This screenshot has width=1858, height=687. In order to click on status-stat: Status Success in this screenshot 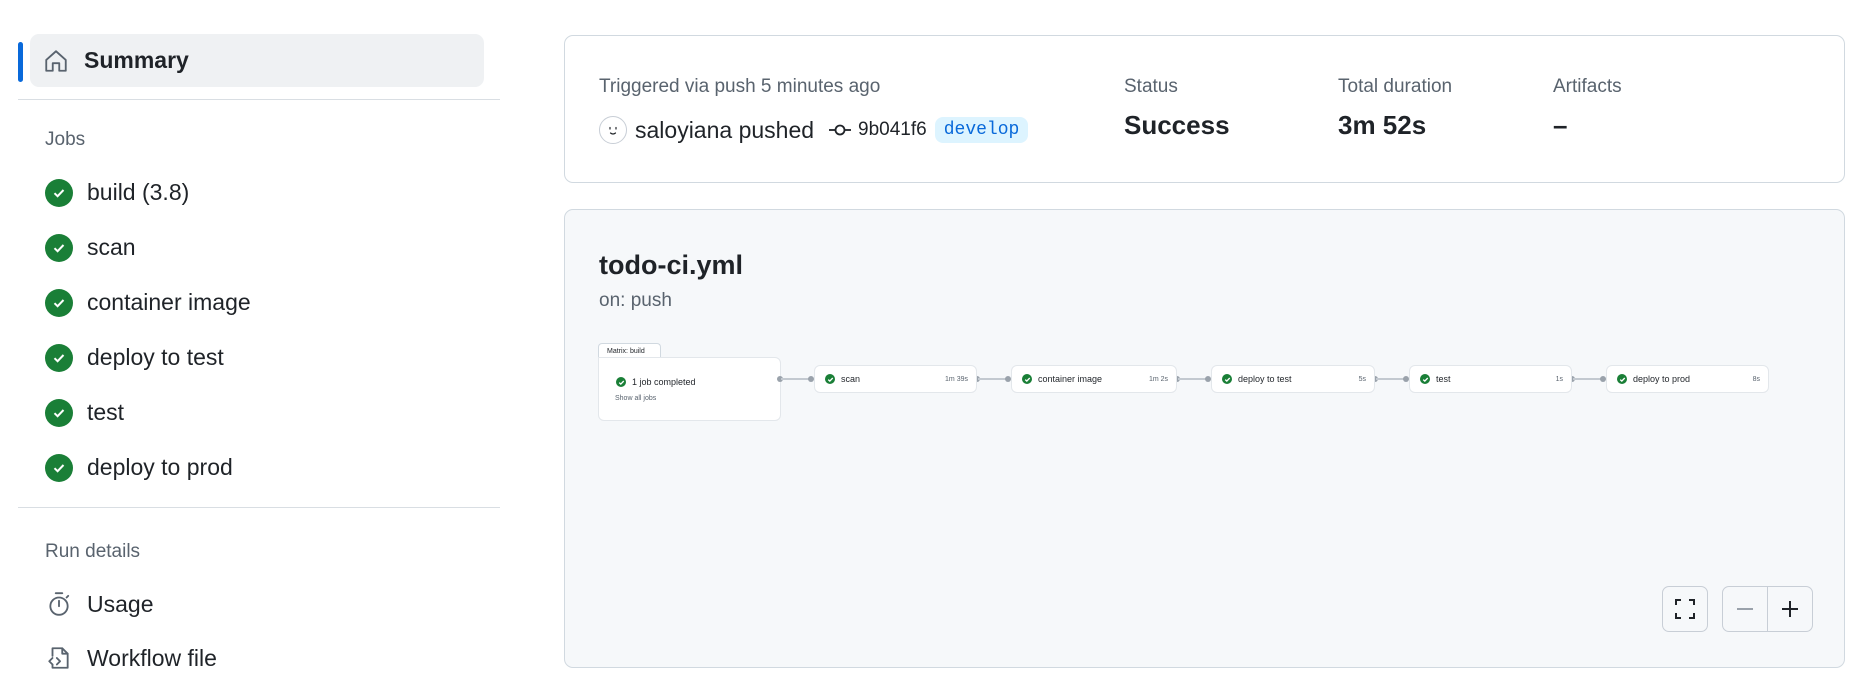, I will do `click(1177, 108)`.